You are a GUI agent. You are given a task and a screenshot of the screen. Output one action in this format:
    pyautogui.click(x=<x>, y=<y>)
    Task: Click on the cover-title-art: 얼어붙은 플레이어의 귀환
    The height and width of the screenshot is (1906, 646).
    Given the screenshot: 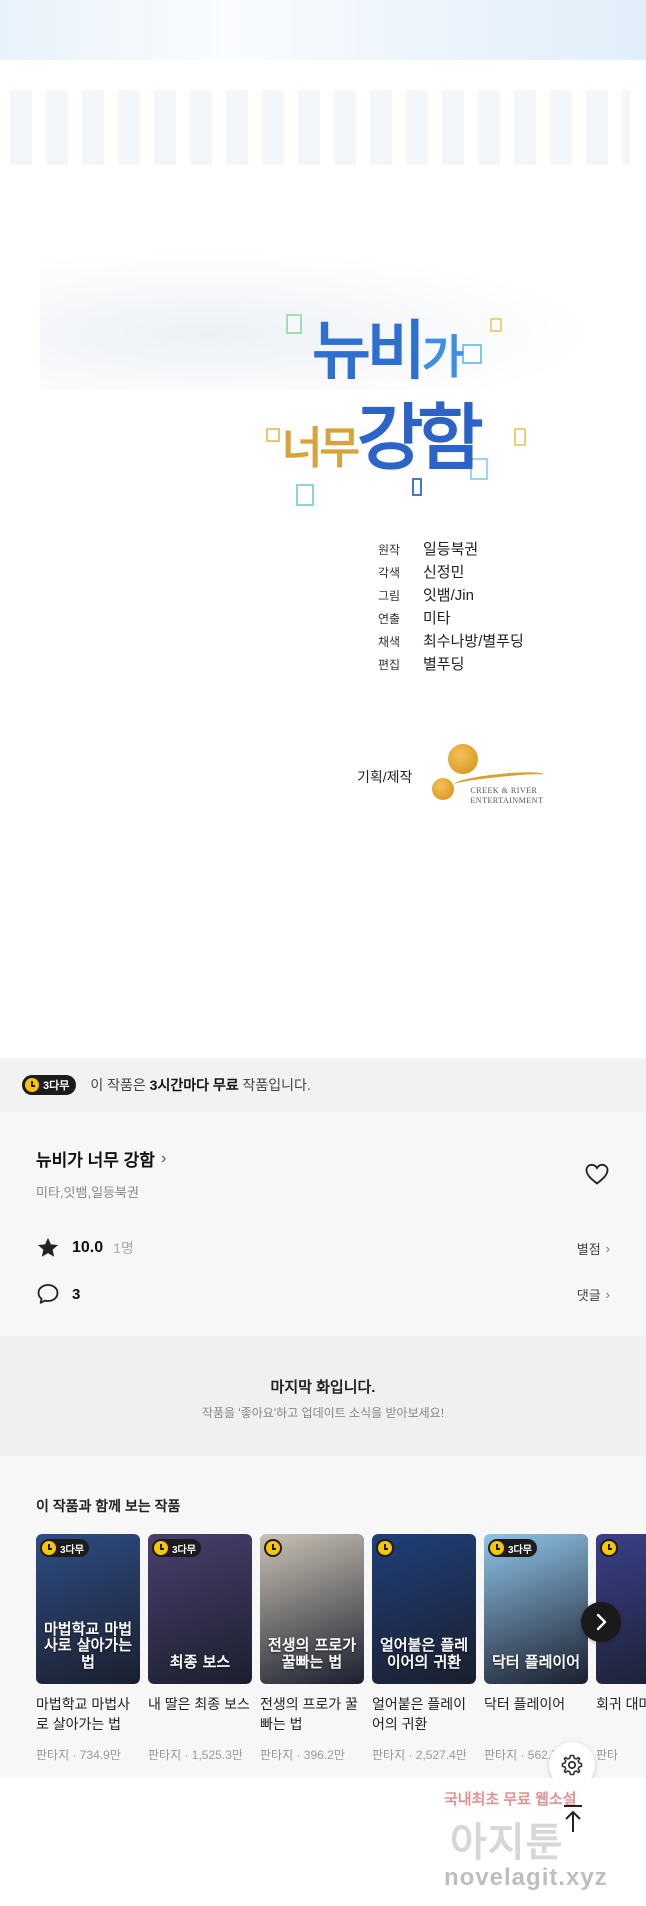 What is the action you would take?
    pyautogui.click(x=424, y=1653)
    